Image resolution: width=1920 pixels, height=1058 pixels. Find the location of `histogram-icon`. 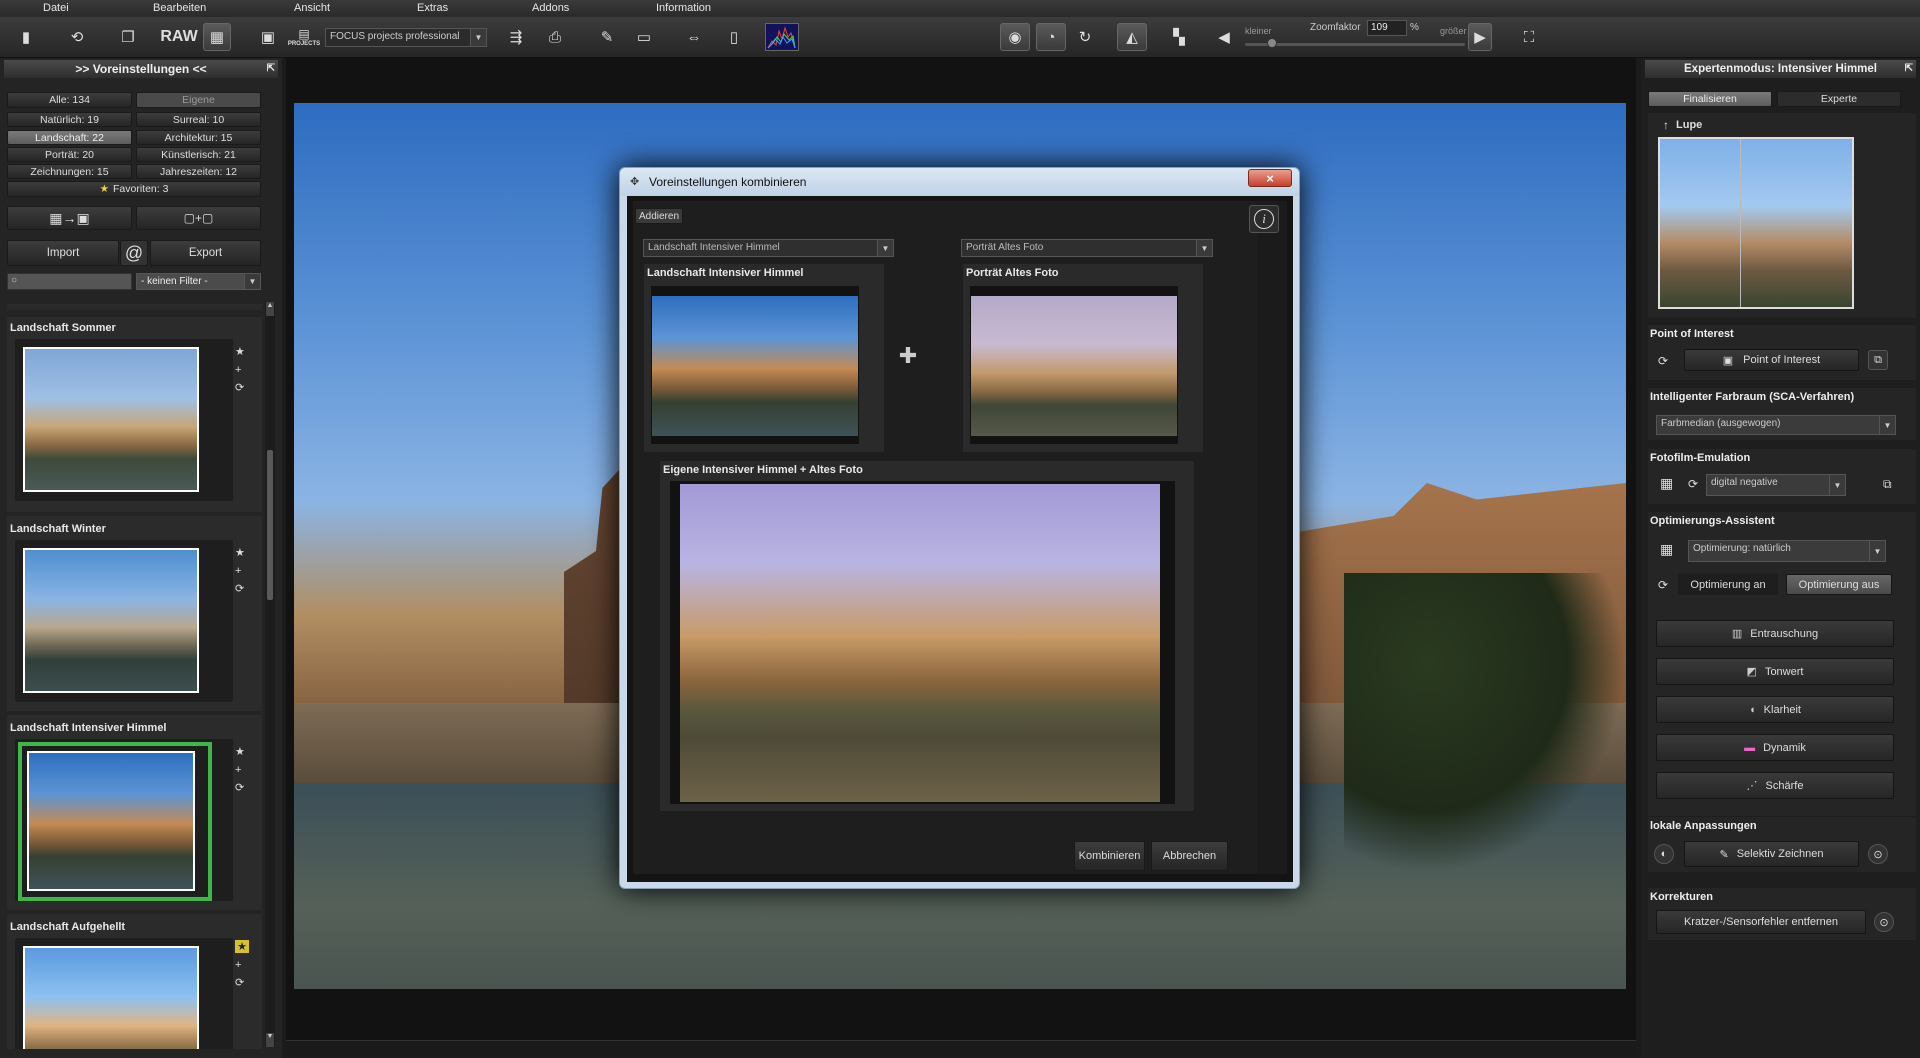

histogram-icon is located at coordinates (782, 37).